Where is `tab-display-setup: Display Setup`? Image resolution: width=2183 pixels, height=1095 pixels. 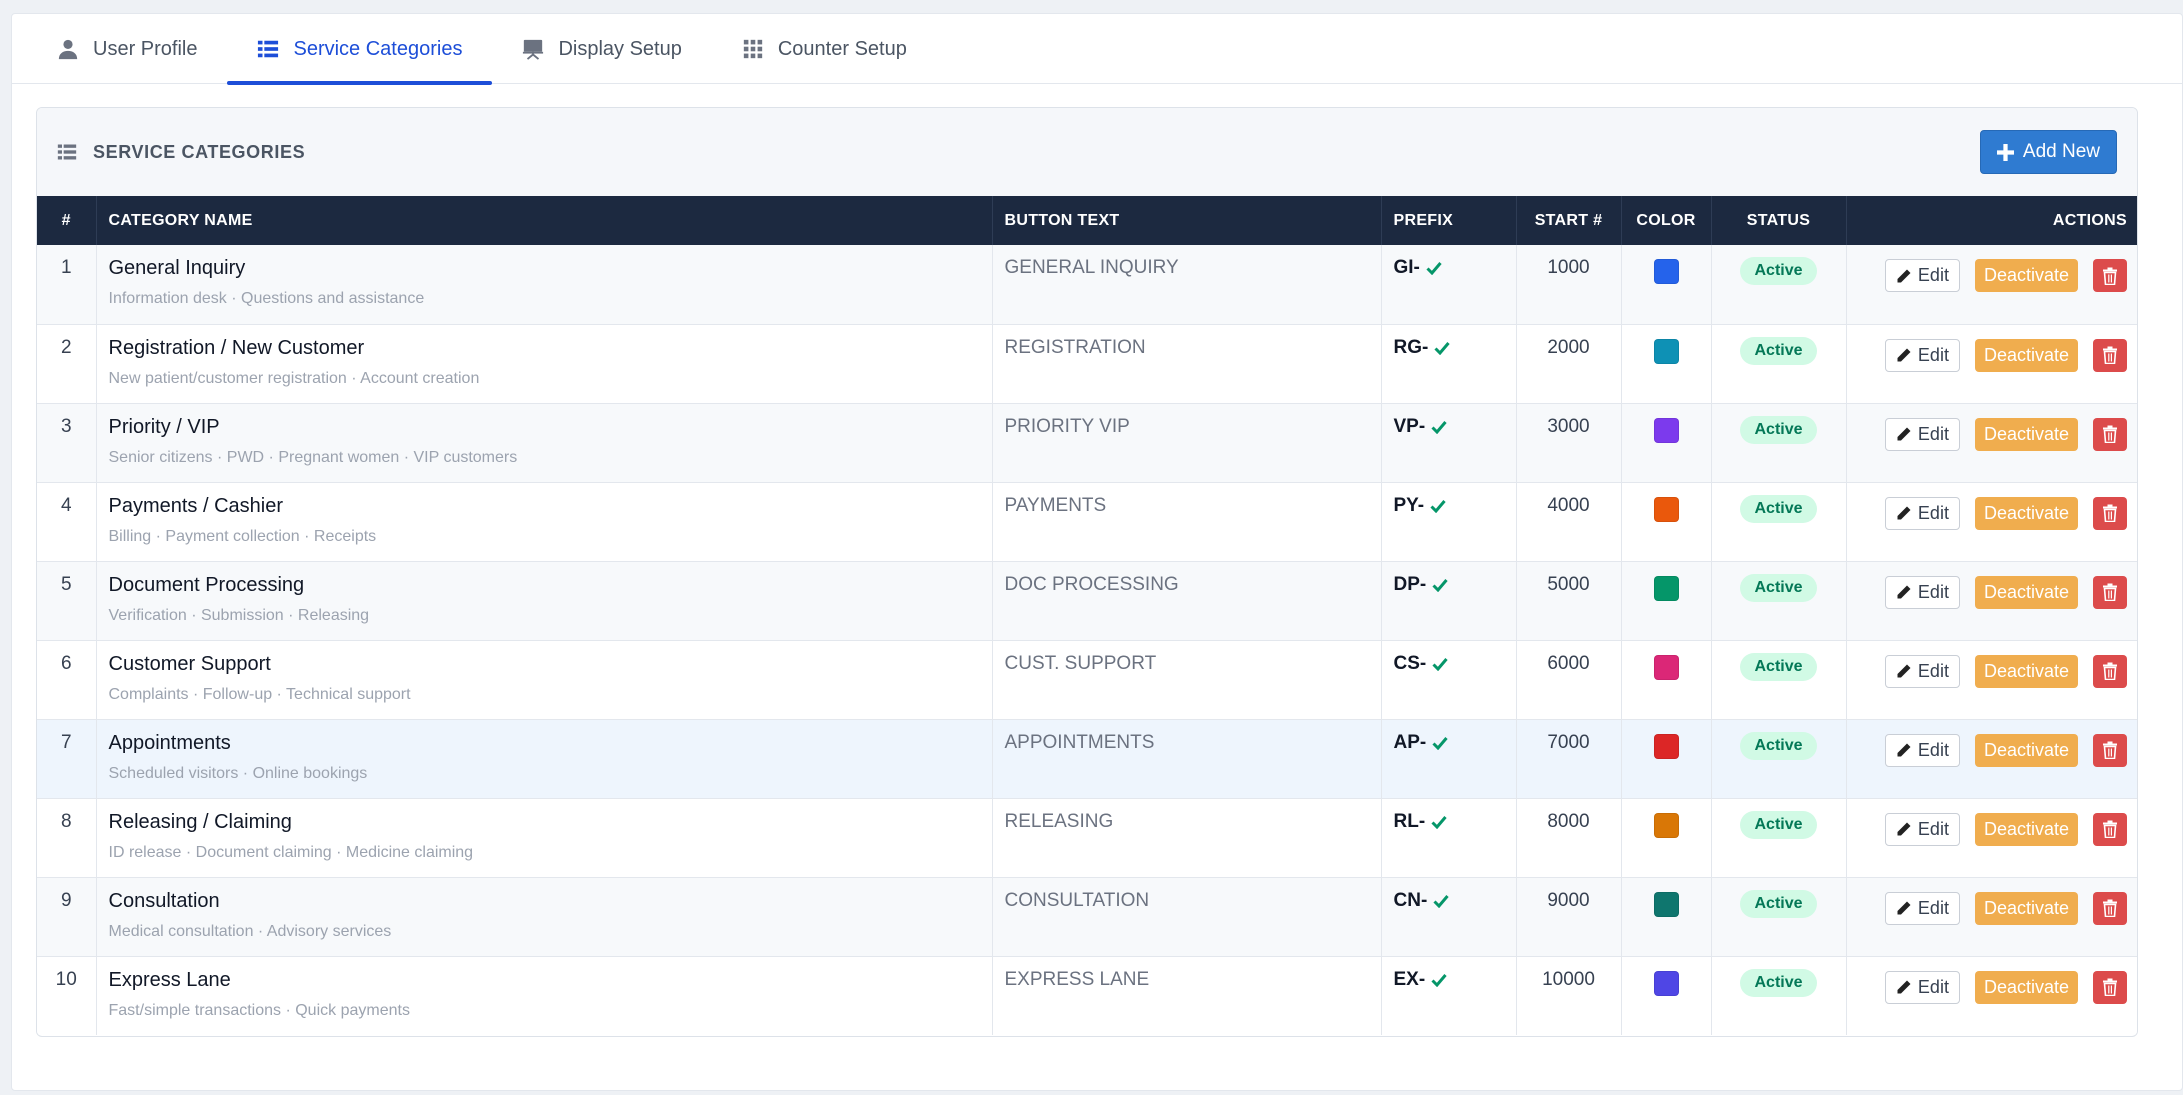 tab-display-setup: Display Setup is located at coordinates (601, 49).